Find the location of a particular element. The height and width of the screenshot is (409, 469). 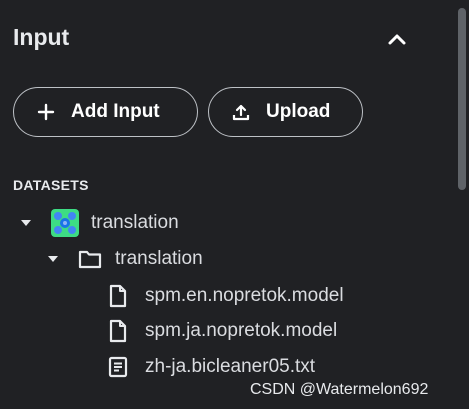

tree-item-dataset: translation is located at coordinates (99, 223).